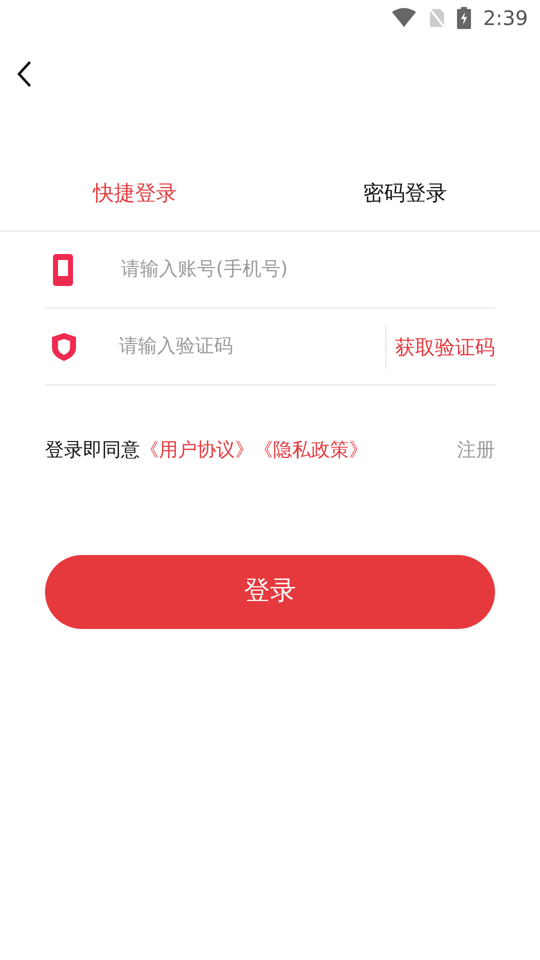 The height and width of the screenshot is (960, 540). What do you see at coordinates (252, 346) in the screenshot?
I see `input-field: 请输入验证码` at bounding box center [252, 346].